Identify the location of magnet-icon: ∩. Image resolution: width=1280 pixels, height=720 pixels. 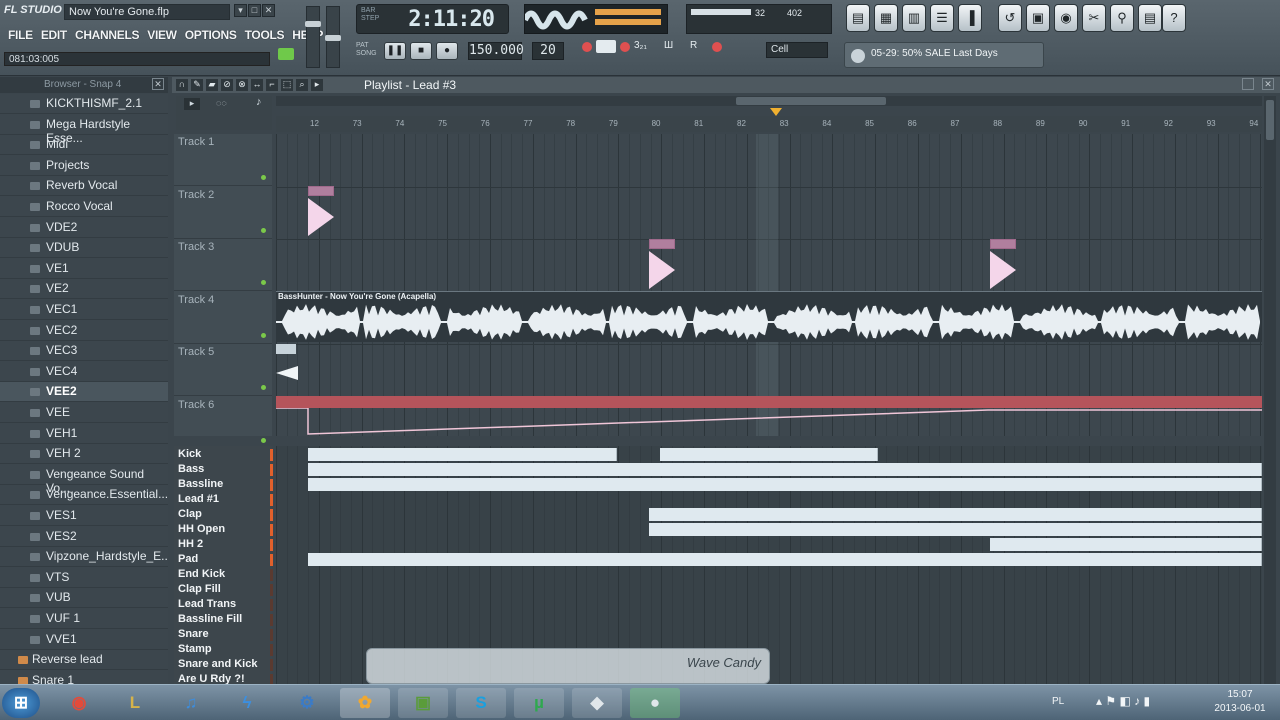
(182, 85).